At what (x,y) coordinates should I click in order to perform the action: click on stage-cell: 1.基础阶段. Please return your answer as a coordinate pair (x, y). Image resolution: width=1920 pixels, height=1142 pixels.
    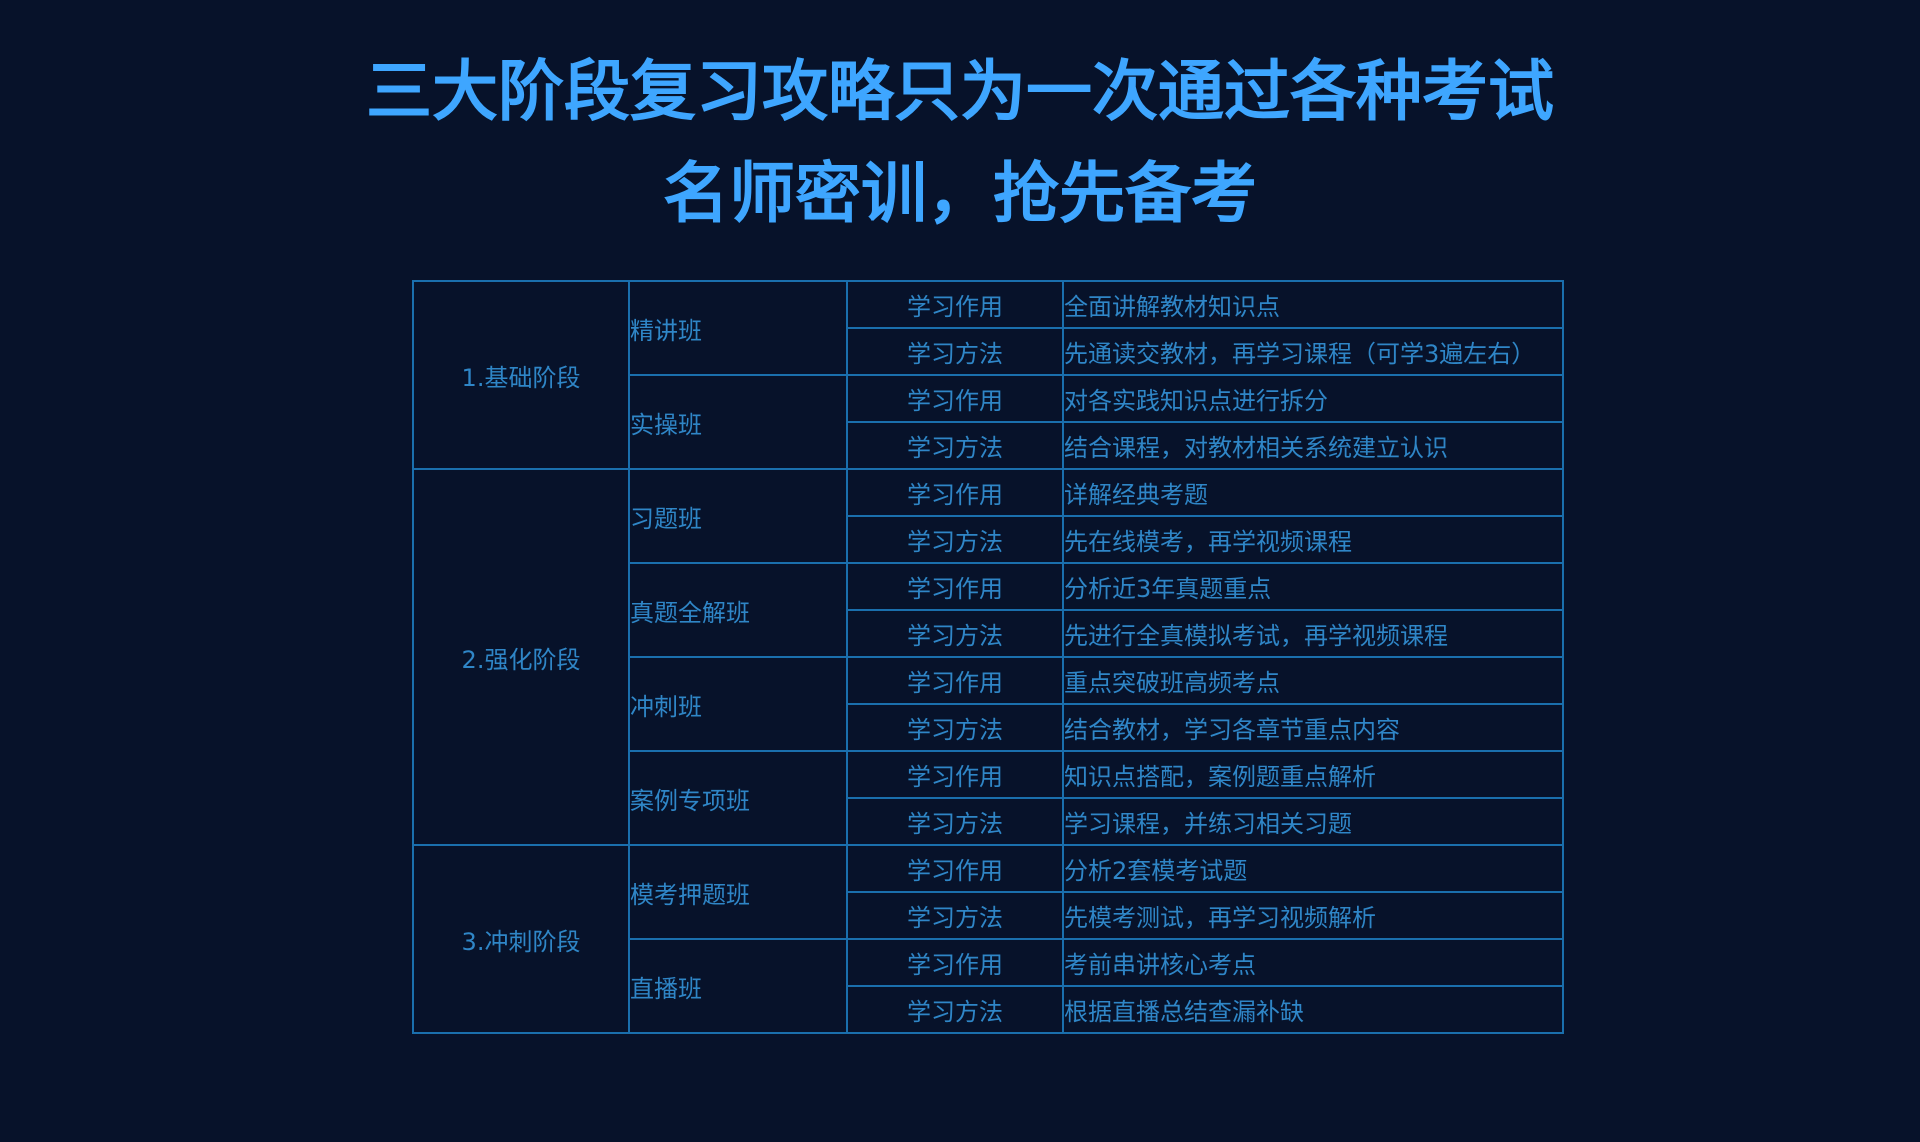
    Looking at the image, I should click on (521, 375).